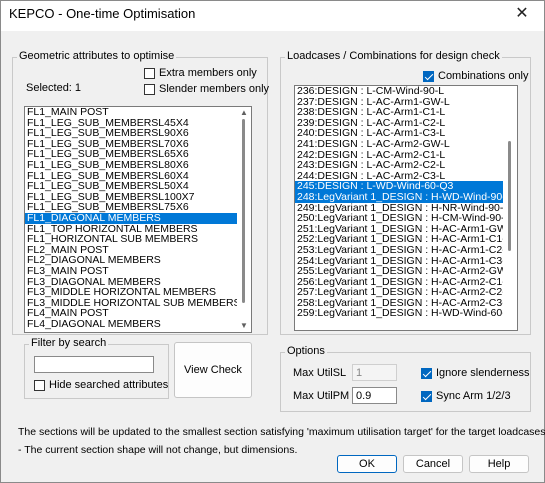 Image resolution: width=545 pixels, height=483 pixels. I want to click on geo-scrollbar: ▲ ▼, so click(244, 219).